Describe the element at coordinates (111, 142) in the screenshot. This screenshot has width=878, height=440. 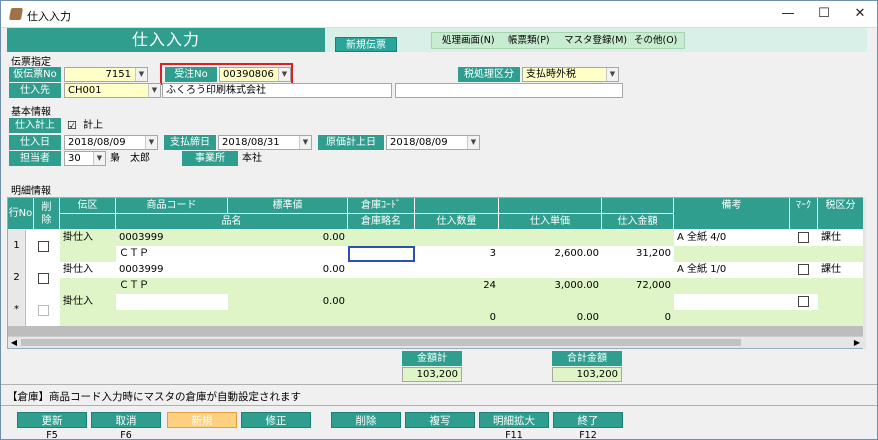
I see `shiirebi-field: 2018/08/09 ▼` at that location.